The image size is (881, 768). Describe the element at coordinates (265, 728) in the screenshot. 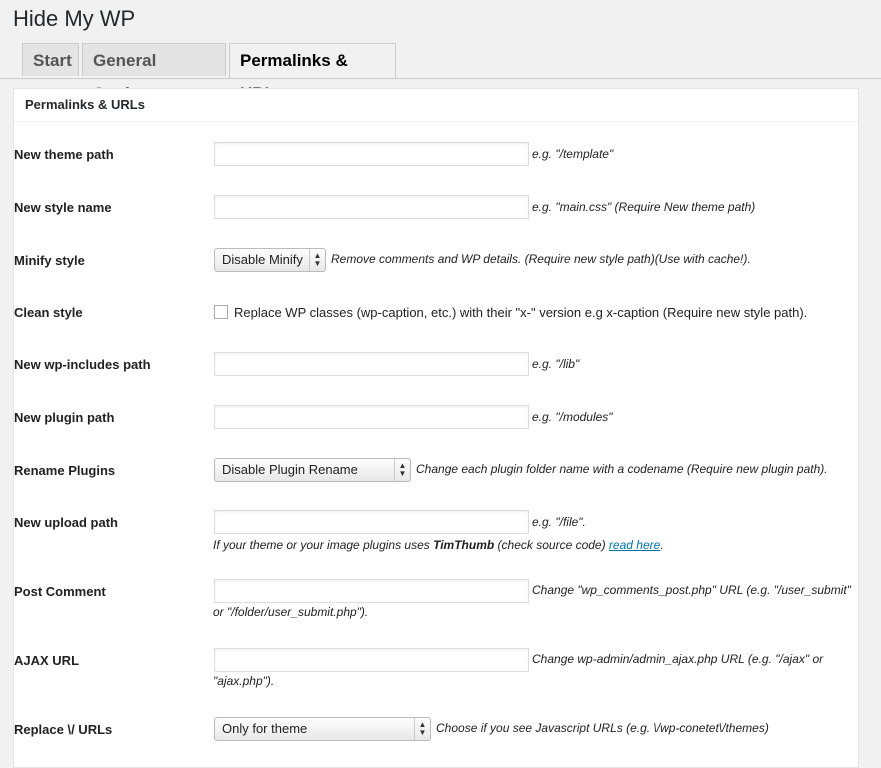

I see `replace-urls-selected: Only for theme` at that location.